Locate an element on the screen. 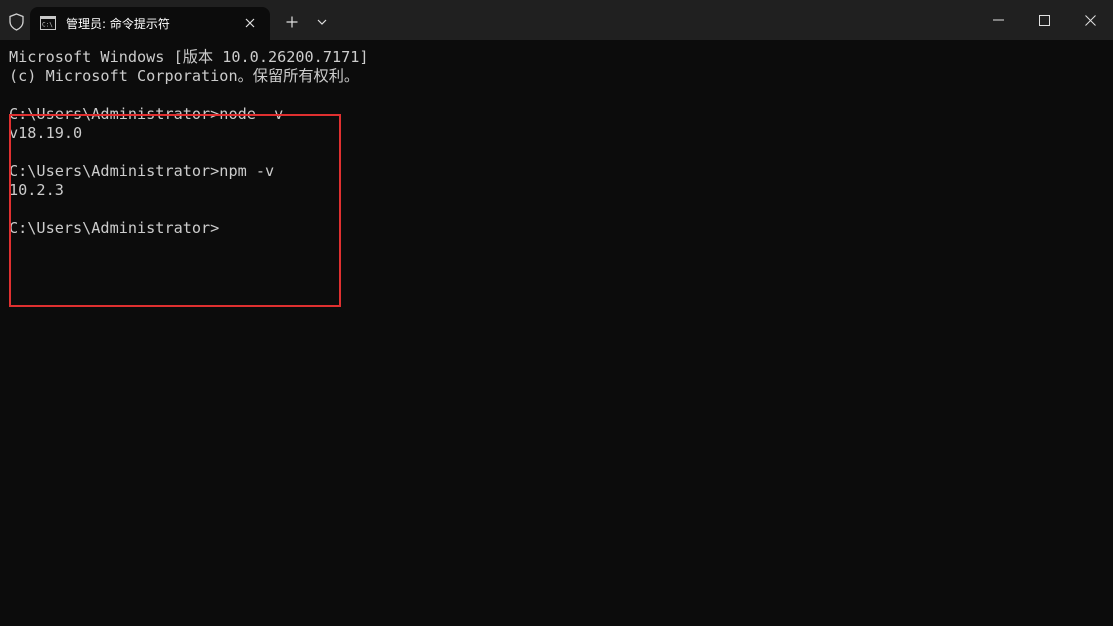 This screenshot has width=1113, height=626. minimize-button is located at coordinates (998, 20).